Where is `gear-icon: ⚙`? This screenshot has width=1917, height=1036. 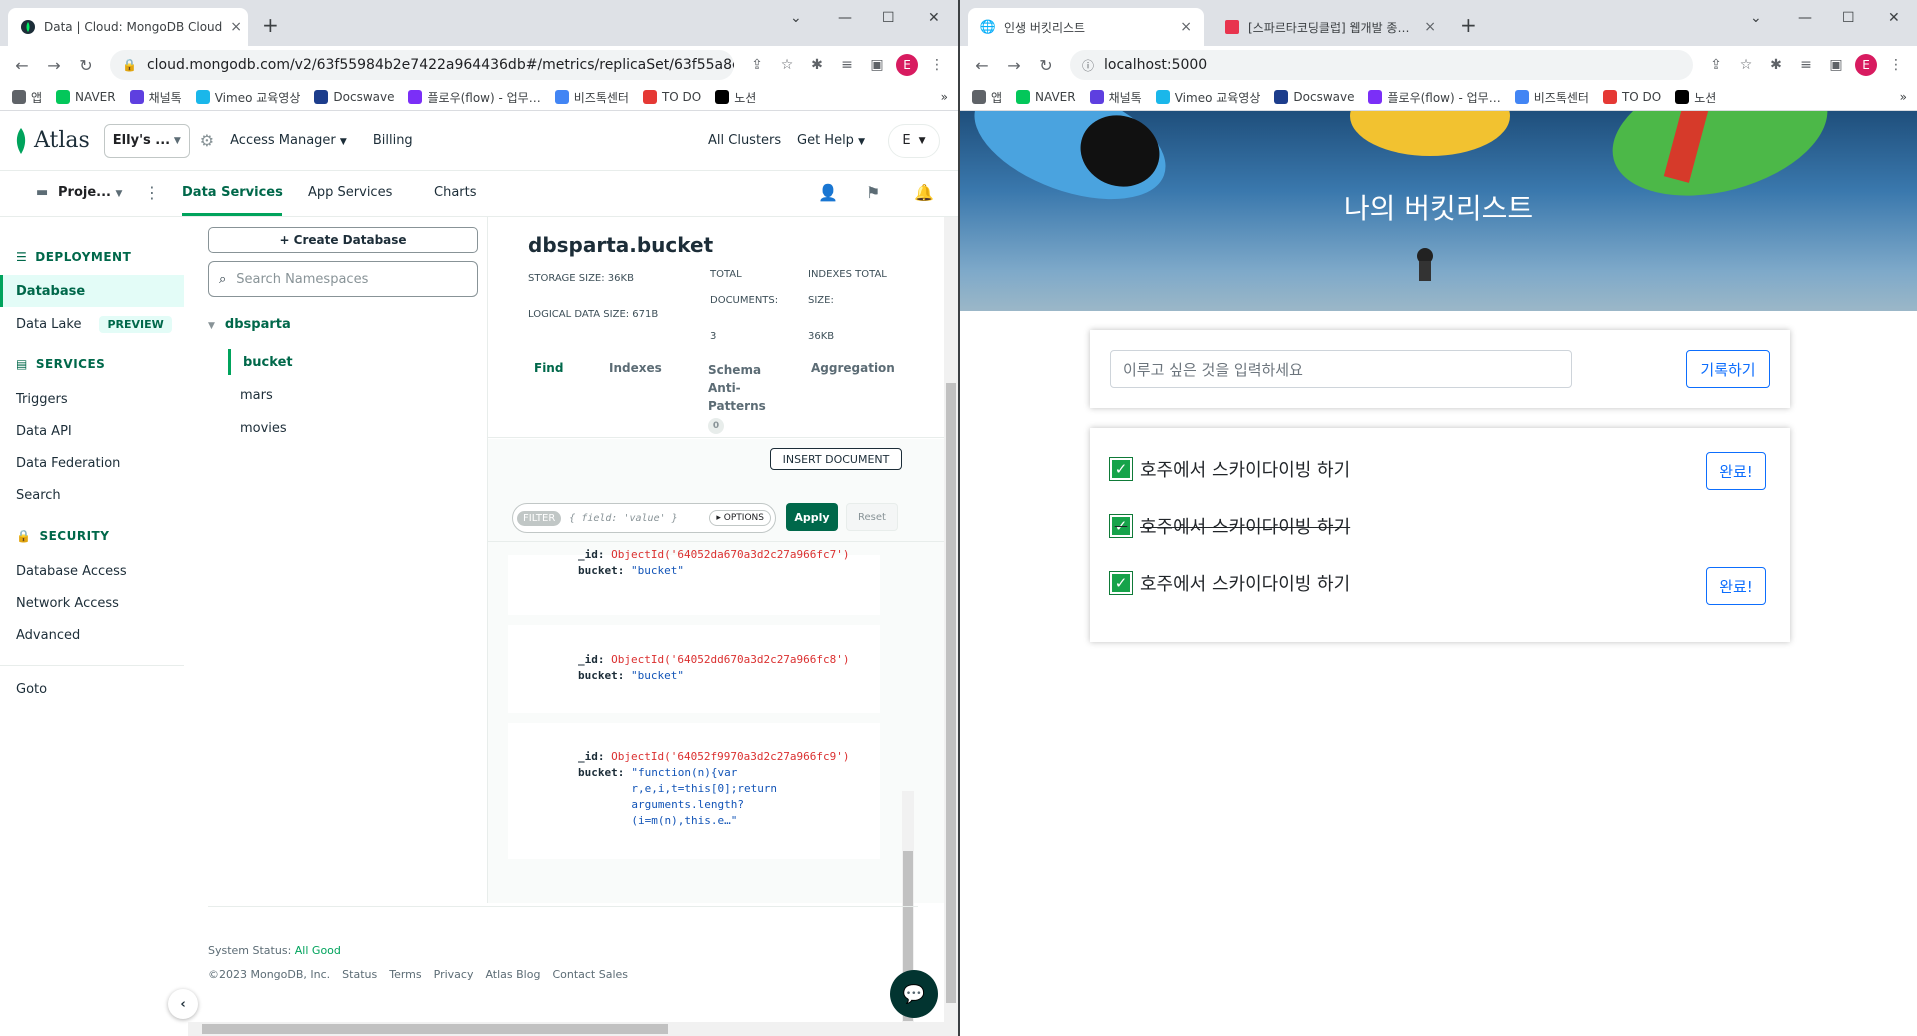 gear-icon: ⚙ is located at coordinates (207, 140).